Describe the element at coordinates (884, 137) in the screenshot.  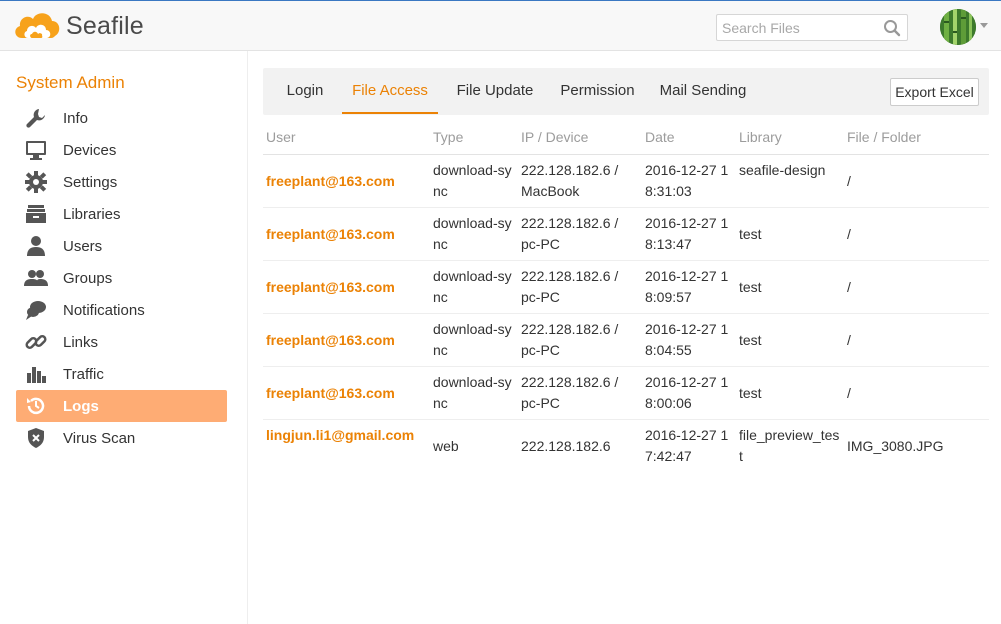
I see `column-header-file-folder: File / Folder` at that location.